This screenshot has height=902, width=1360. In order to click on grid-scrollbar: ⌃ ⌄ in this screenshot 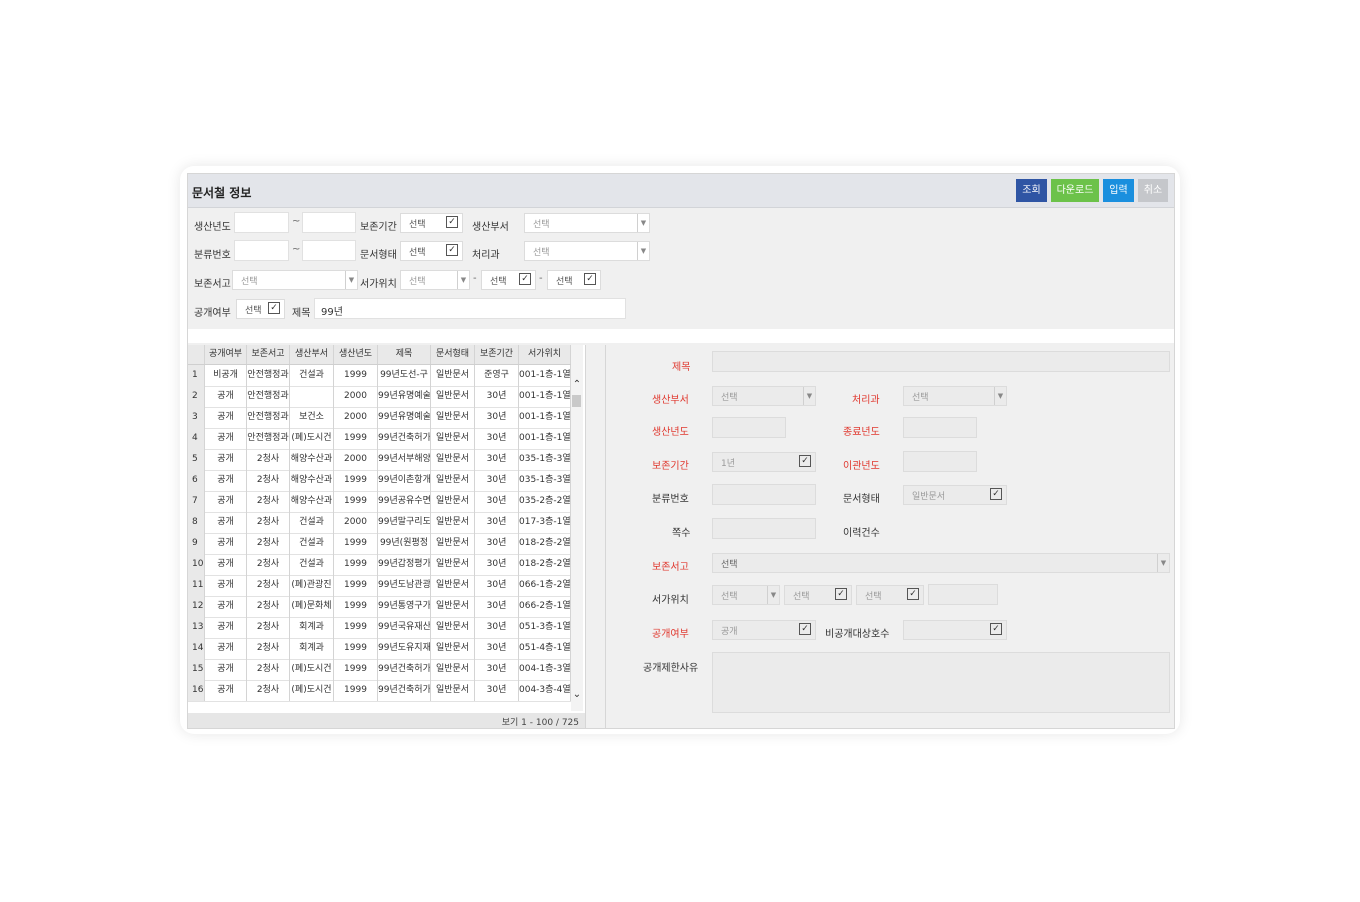, I will do `click(577, 528)`.